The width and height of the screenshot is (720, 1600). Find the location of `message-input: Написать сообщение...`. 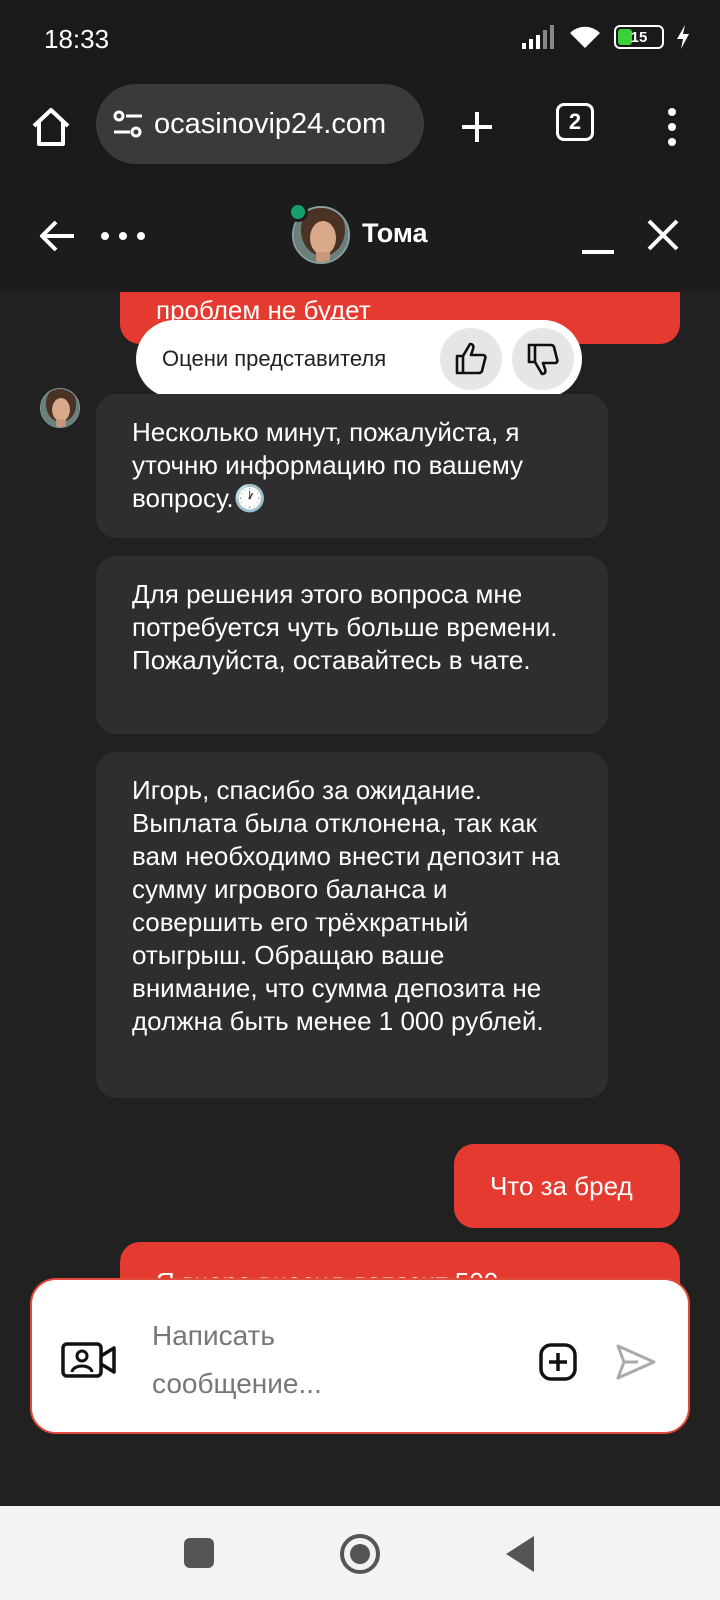

message-input: Написать сообщение... is located at coordinates (282, 1360).